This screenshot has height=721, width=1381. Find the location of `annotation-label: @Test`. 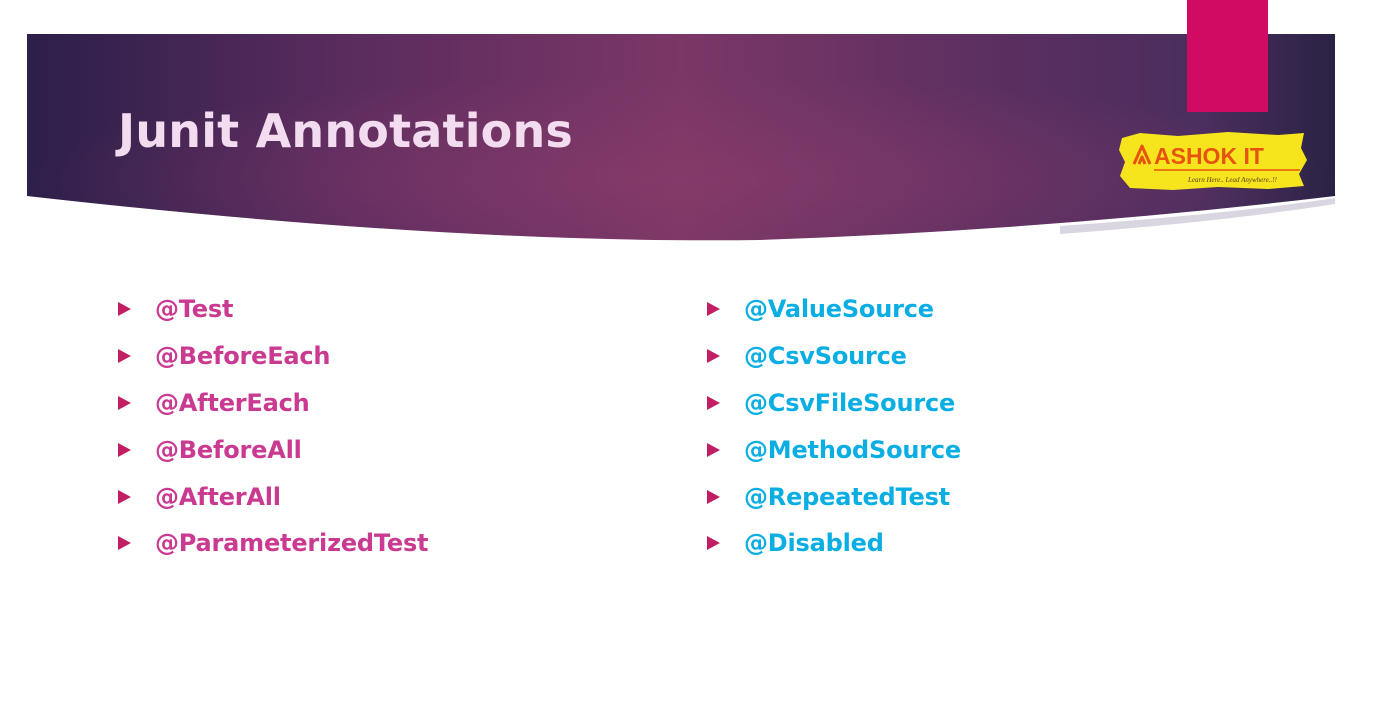

annotation-label: @Test is located at coordinates (194, 309).